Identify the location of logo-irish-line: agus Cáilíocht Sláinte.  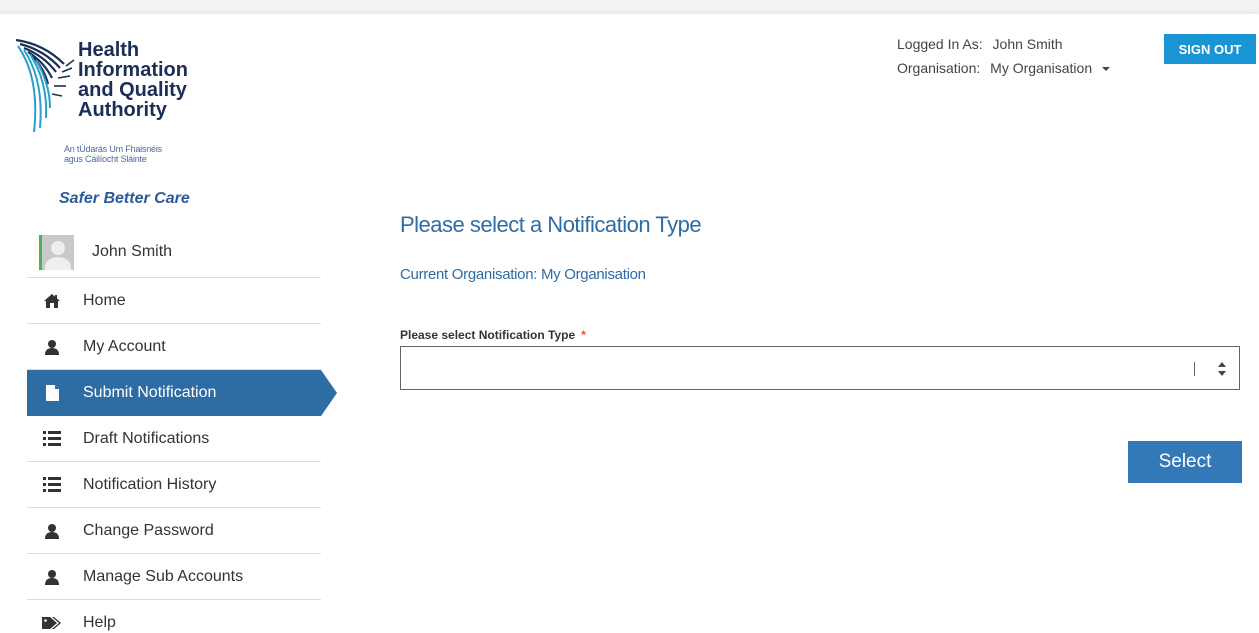
(105, 159).